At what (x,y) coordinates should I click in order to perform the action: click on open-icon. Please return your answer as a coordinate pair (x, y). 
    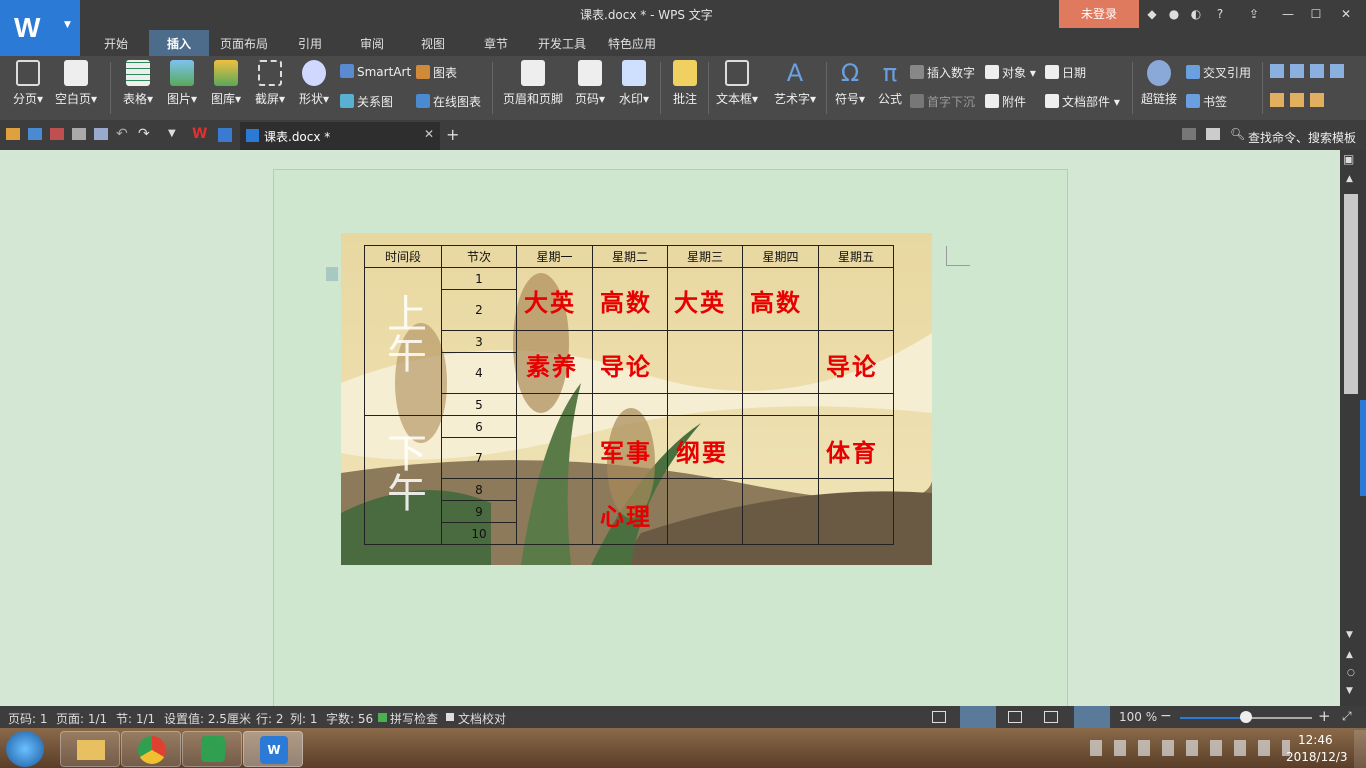
    Looking at the image, I should click on (13, 134).